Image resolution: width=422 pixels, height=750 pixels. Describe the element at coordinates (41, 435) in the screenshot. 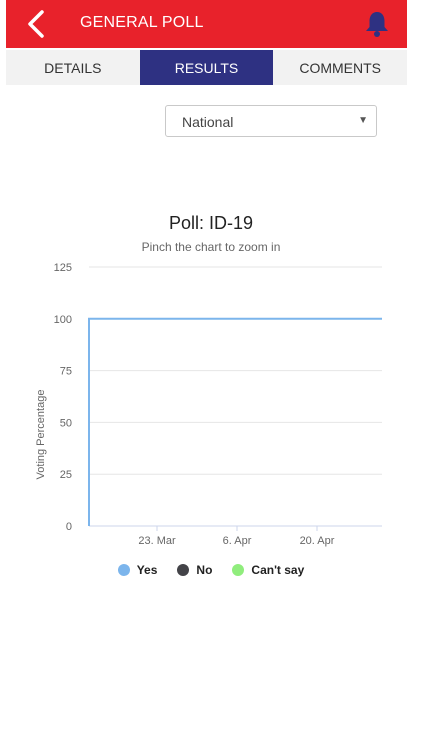

I see `y-axis-title: Voting Percentage` at that location.